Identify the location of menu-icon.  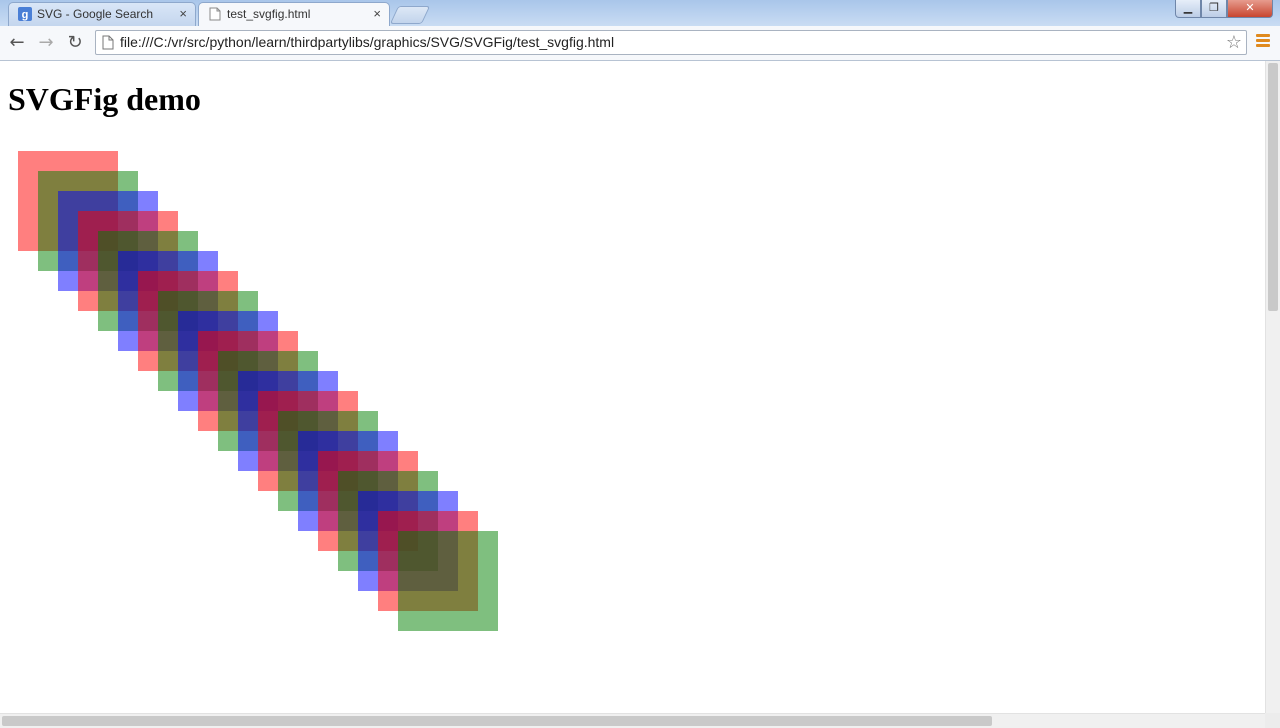
(1263, 43).